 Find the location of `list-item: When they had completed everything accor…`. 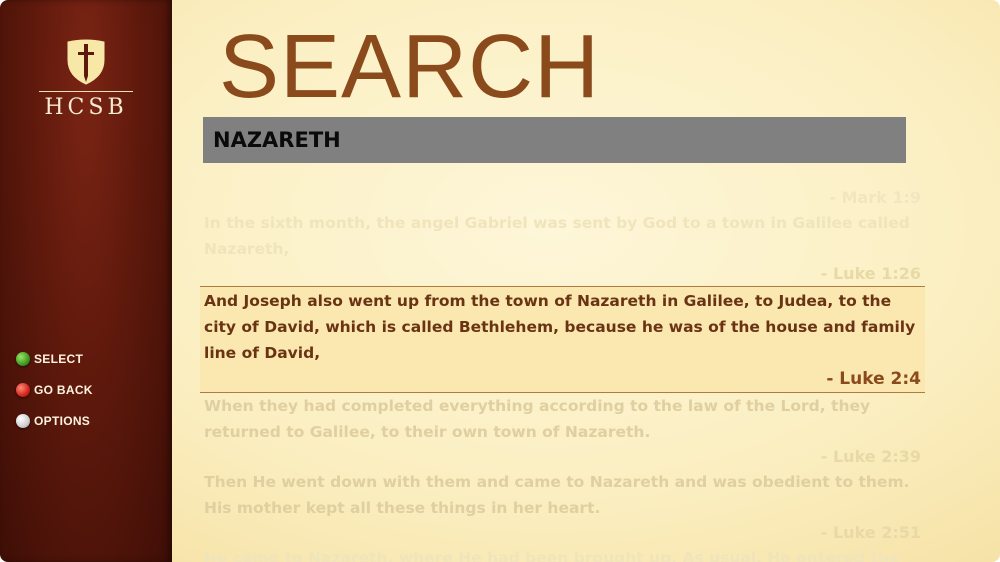

list-item: When they had completed everything accor… is located at coordinates (562, 431).